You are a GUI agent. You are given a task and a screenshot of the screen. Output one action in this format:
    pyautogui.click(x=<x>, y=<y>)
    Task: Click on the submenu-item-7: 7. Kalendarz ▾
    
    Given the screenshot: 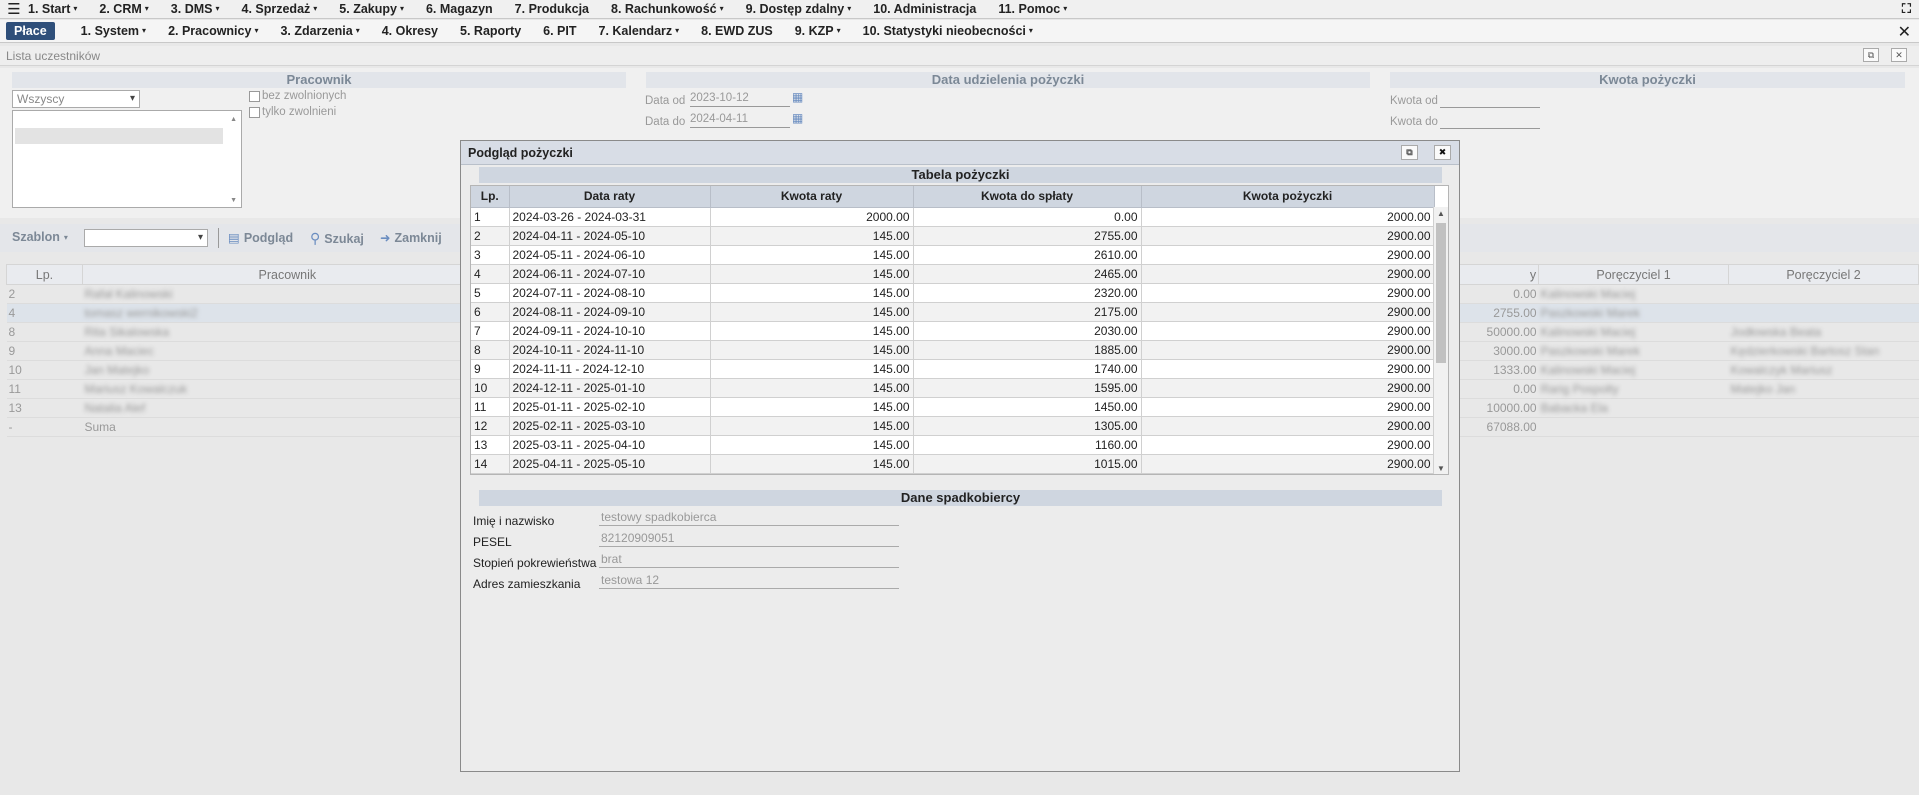 What is the action you would take?
    pyautogui.click(x=639, y=31)
    